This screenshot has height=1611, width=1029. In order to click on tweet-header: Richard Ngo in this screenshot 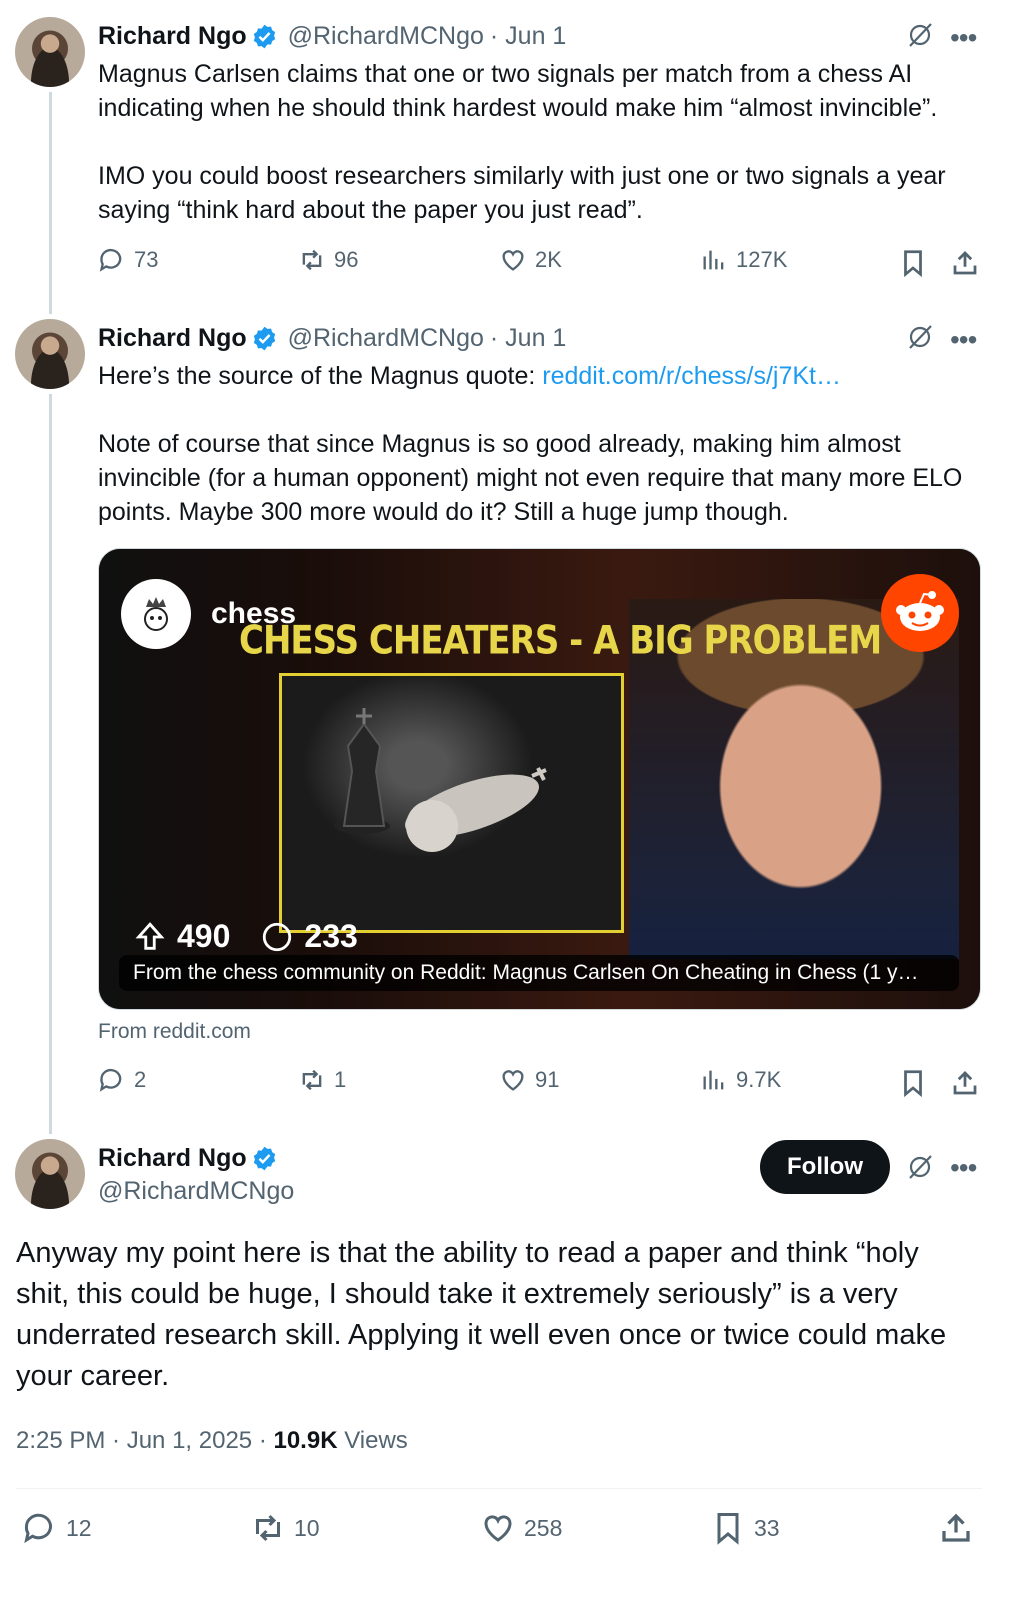, I will do `click(188, 1158)`.